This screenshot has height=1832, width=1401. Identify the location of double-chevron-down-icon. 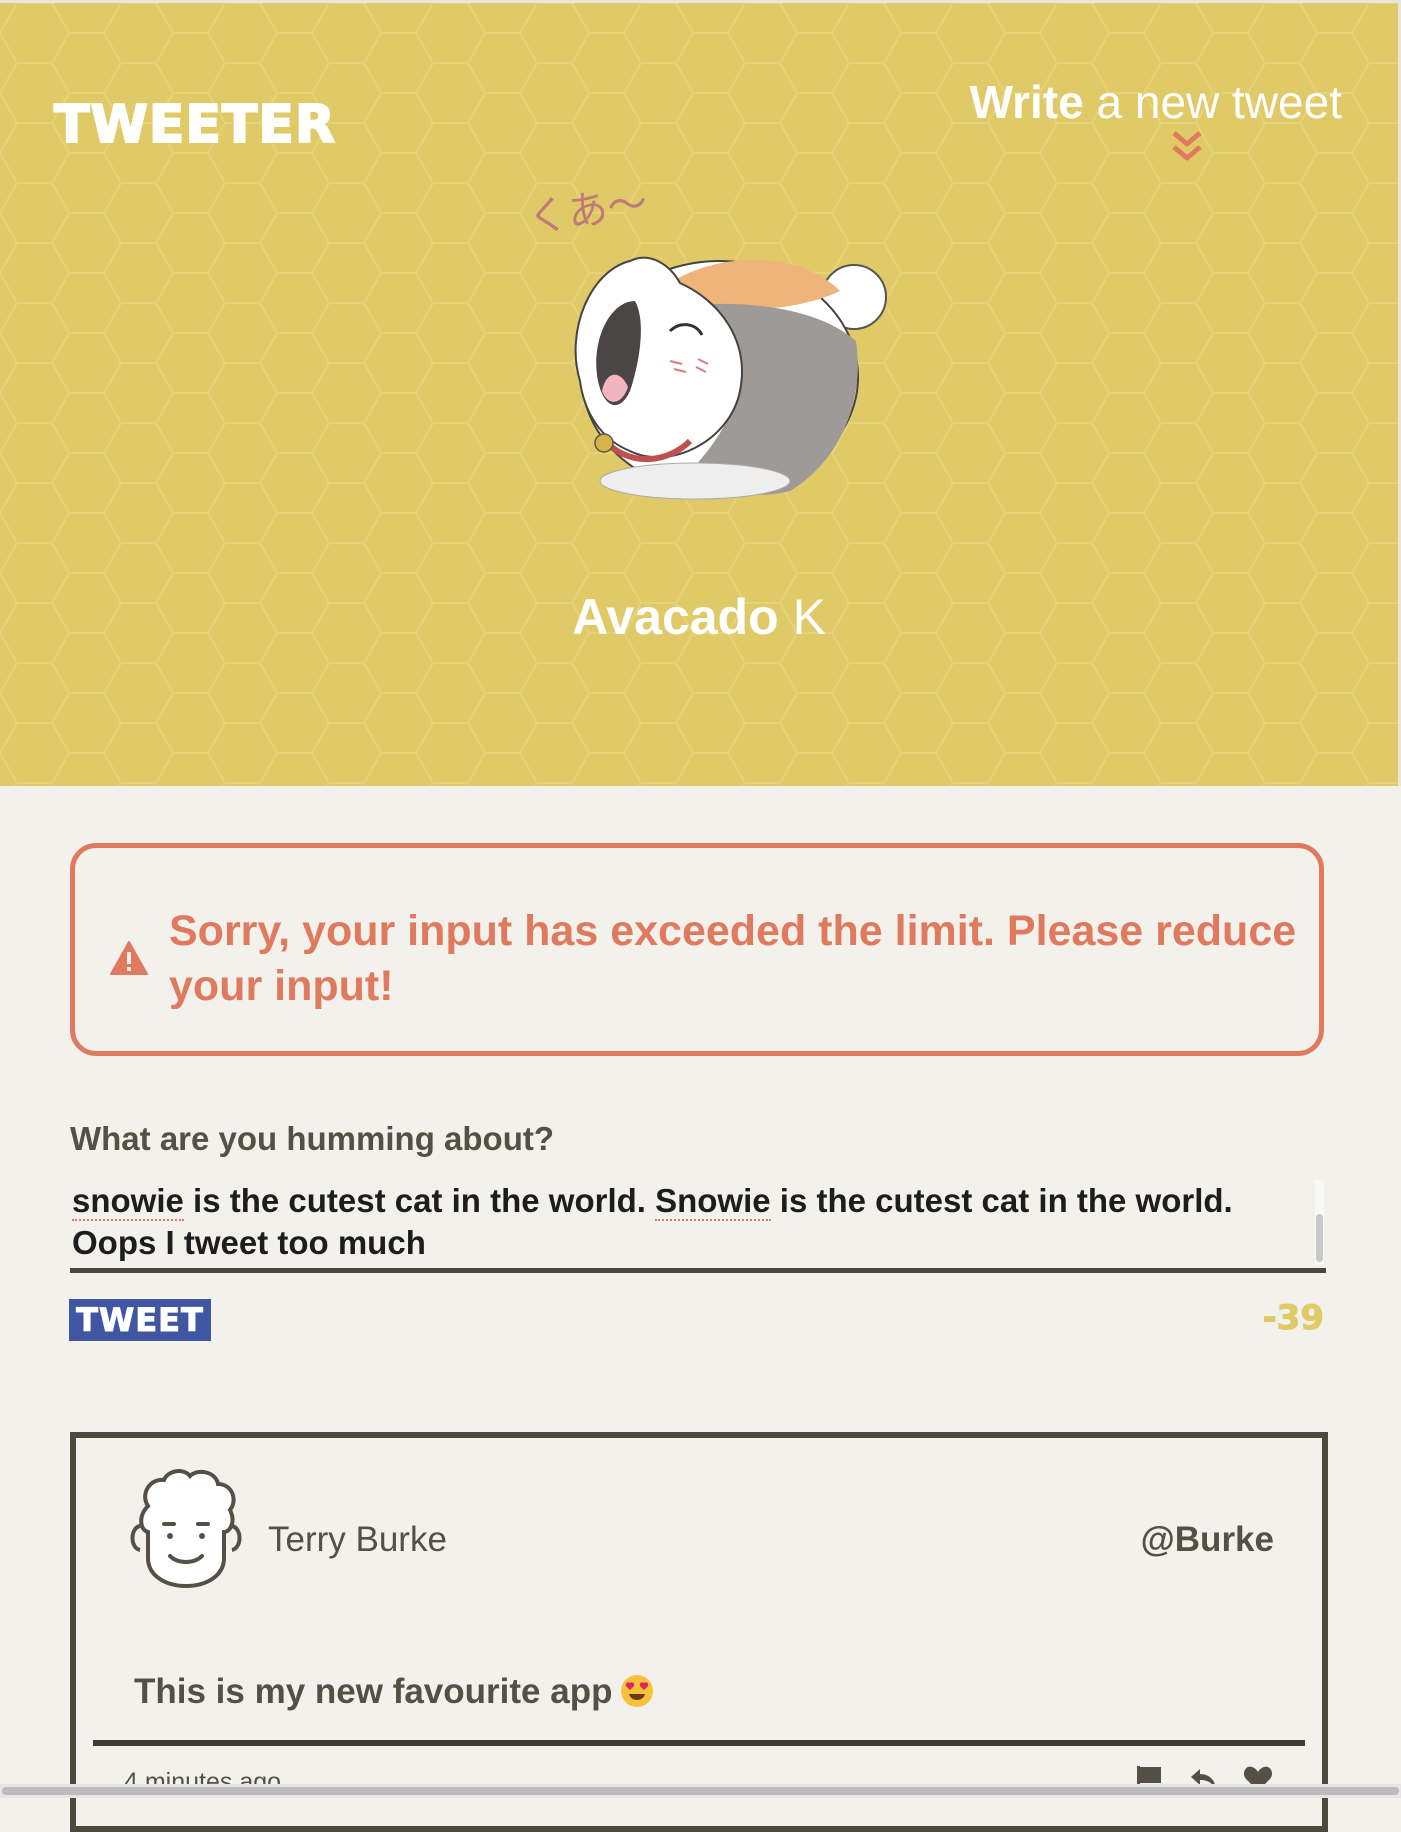
(1187, 147).